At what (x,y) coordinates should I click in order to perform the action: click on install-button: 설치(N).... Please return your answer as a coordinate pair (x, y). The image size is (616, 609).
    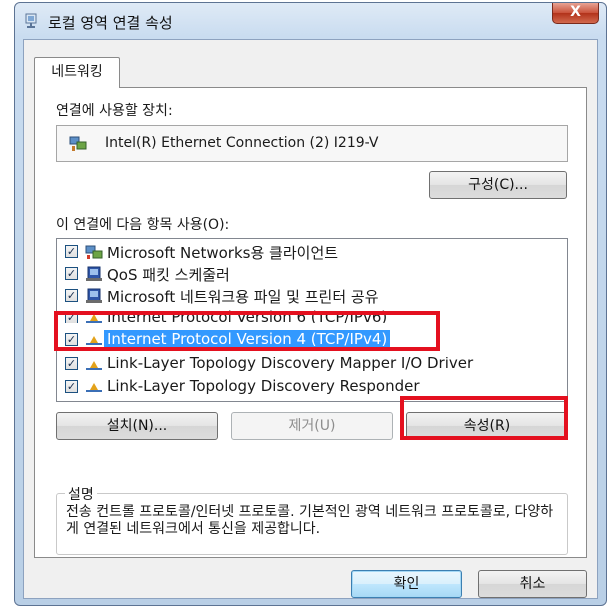
    Looking at the image, I should click on (137, 426).